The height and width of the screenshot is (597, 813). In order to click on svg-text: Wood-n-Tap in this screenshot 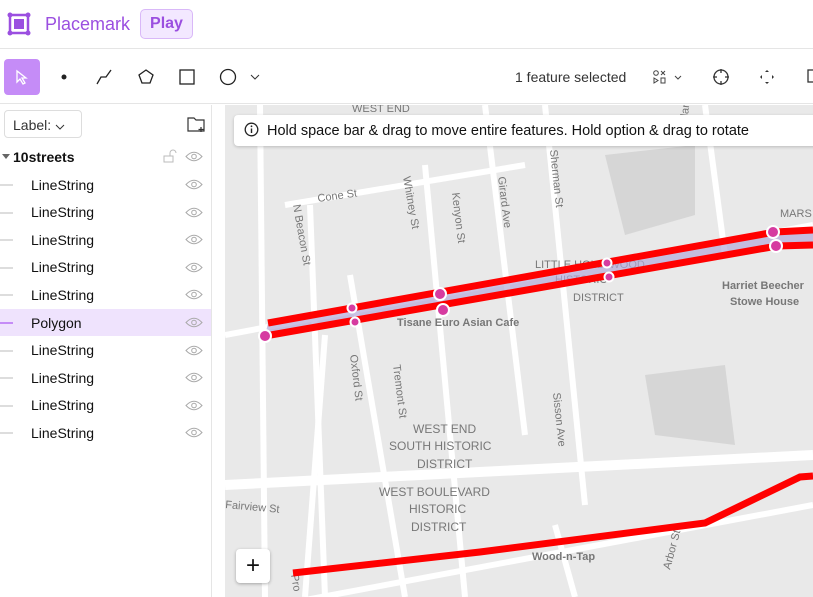, I will do `click(563, 557)`.